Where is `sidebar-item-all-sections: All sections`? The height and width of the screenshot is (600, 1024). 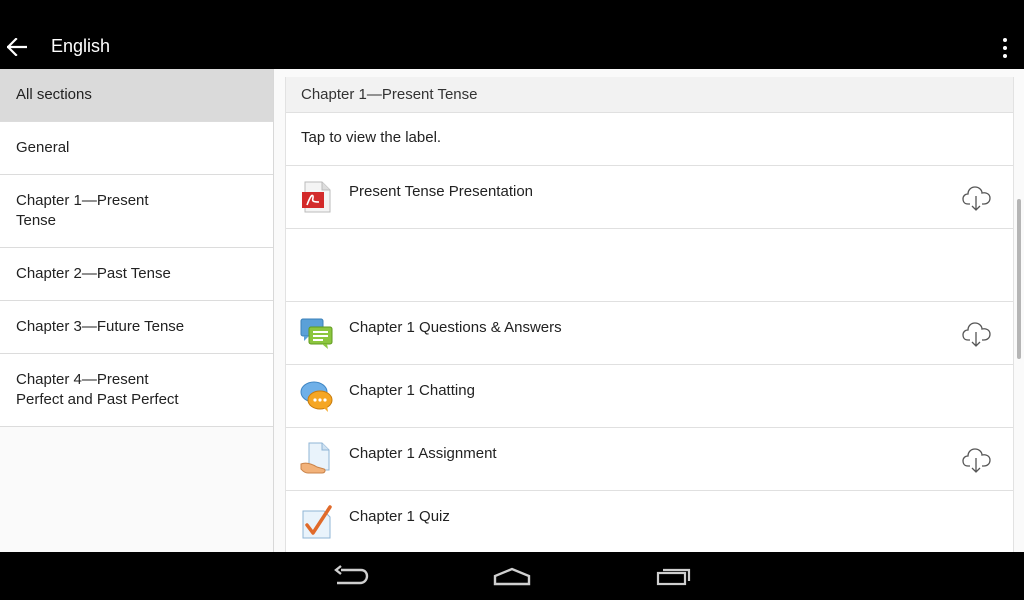
sidebar-item-all-sections: All sections is located at coordinates (136, 95).